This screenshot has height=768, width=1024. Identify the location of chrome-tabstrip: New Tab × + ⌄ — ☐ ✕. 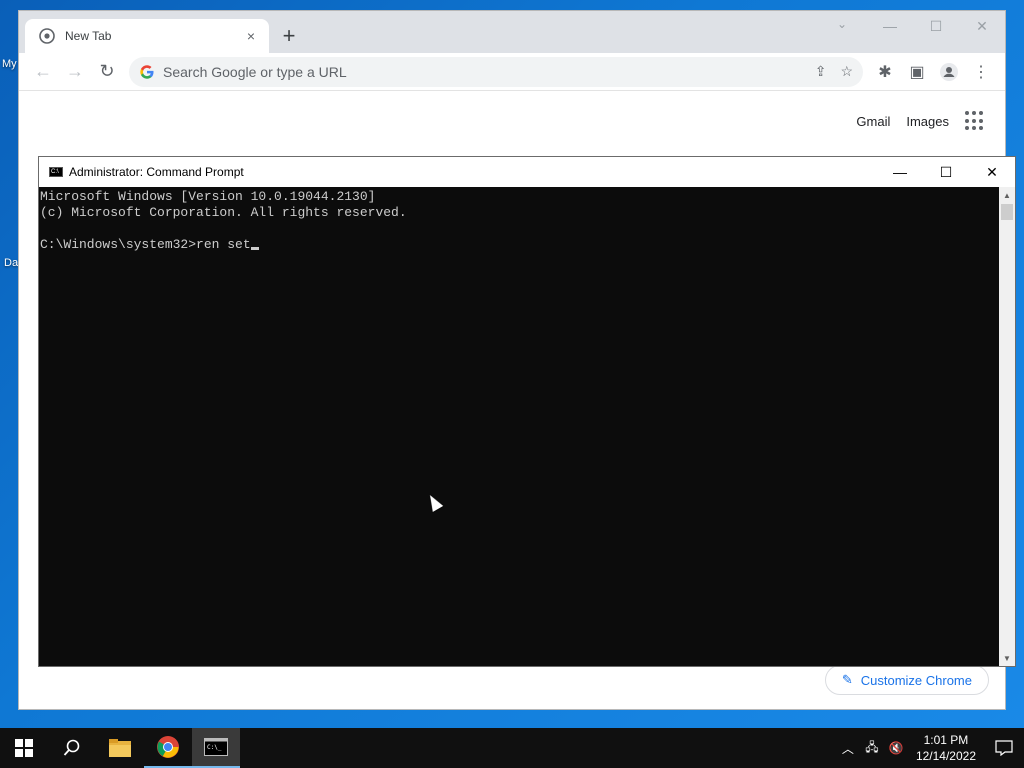
(512, 32).